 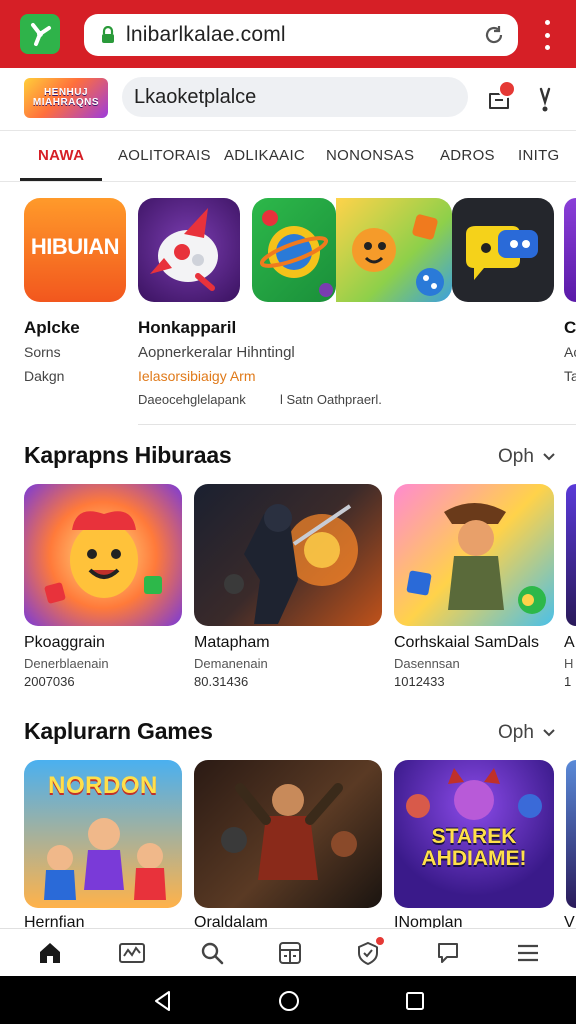 I want to click on featured-app-icon-1-text: HIBUIAN, so click(x=75, y=246).